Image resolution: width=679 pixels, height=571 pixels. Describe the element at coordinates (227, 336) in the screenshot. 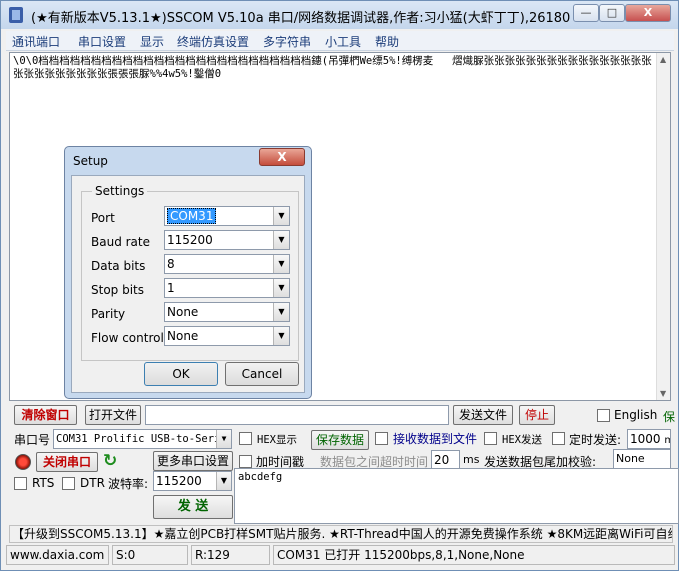

I see `flow-control-select: None ▼` at that location.